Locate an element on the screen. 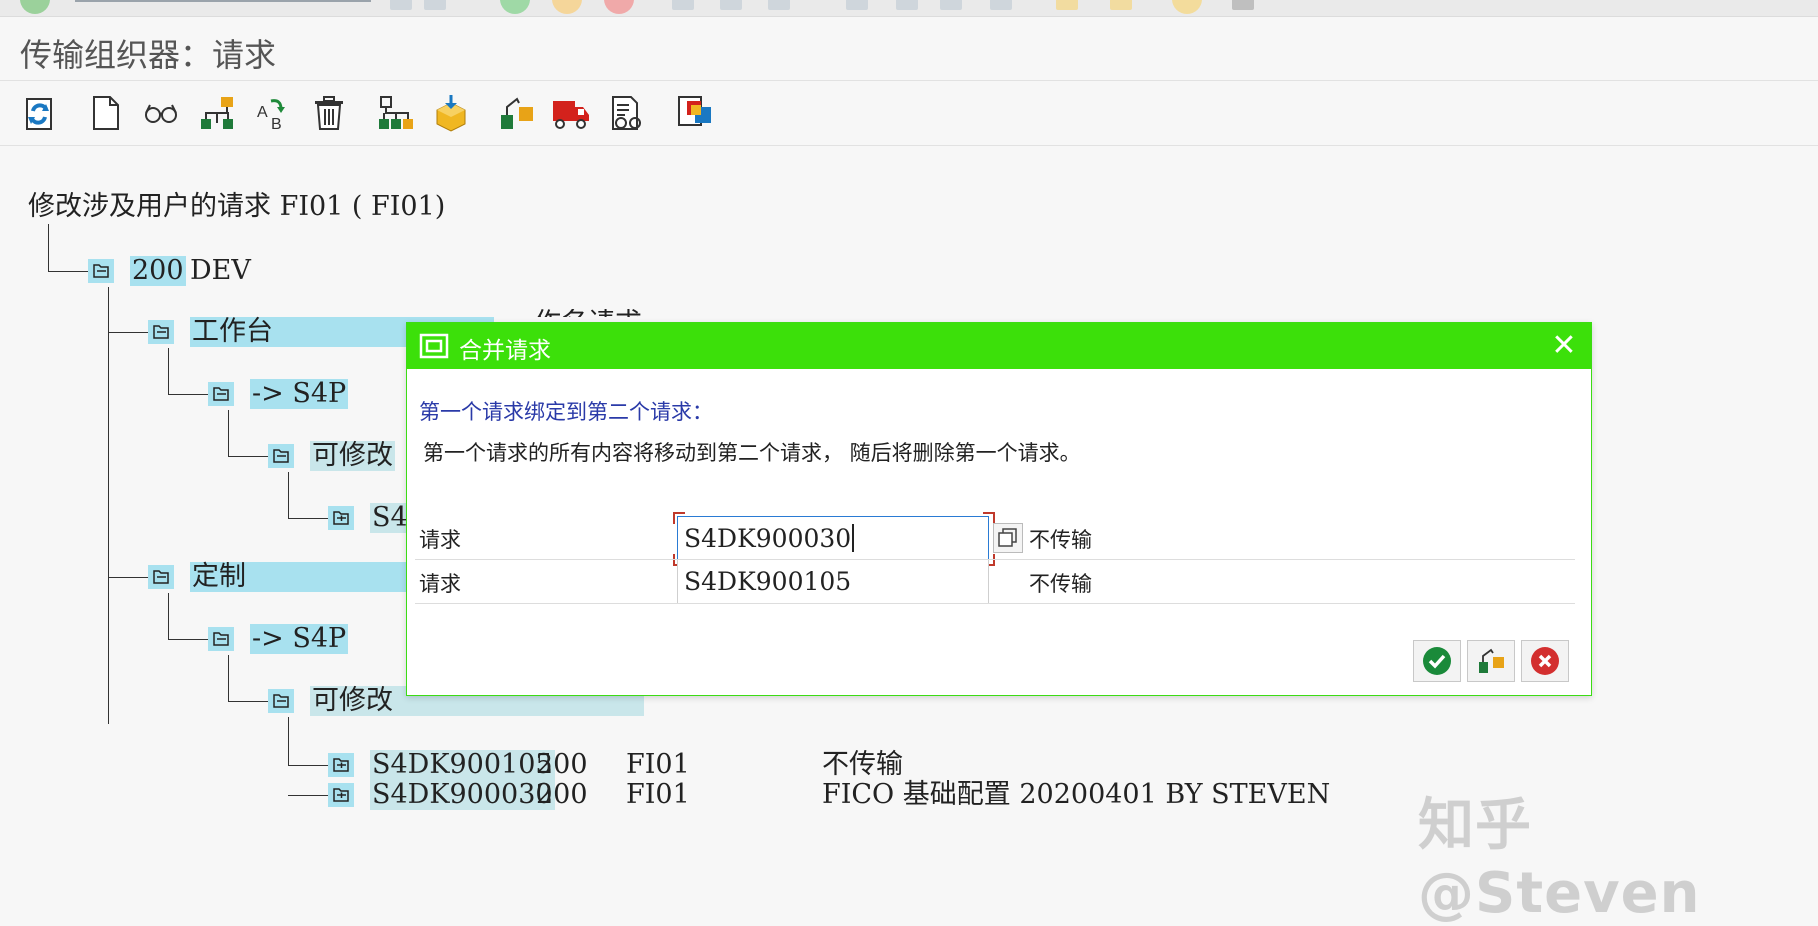 The height and width of the screenshot is (926, 1818). first-request-value: S4DK900030 is located at coordinates (768, 538).